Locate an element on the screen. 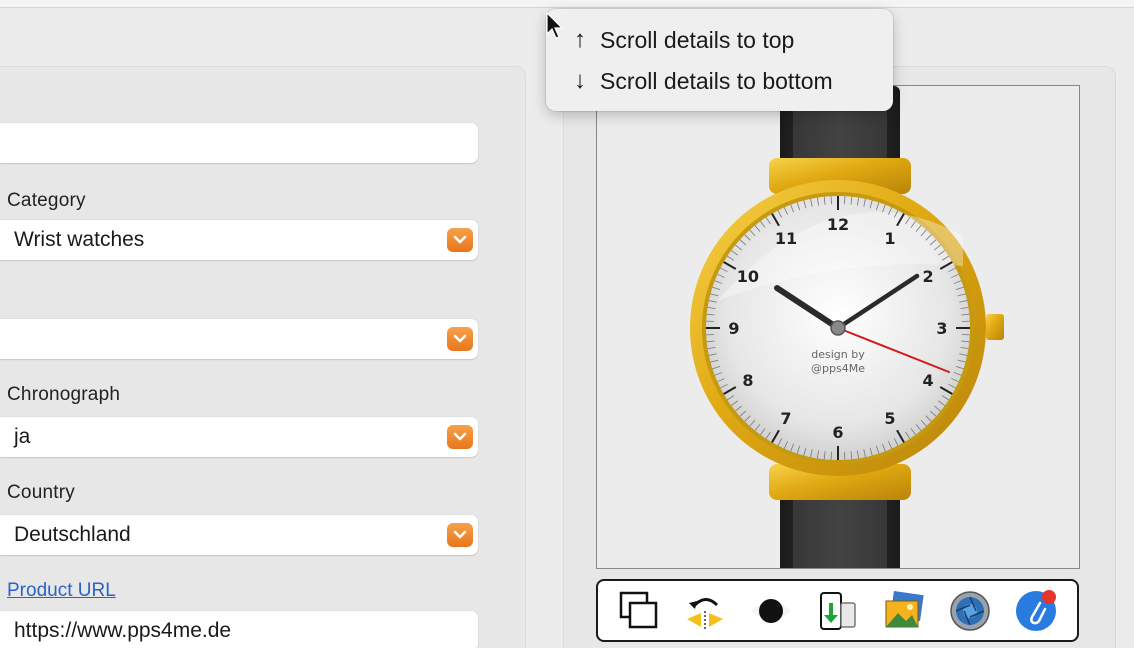  arrow-down-icon: ↓ is located at coordinates (580, 80).